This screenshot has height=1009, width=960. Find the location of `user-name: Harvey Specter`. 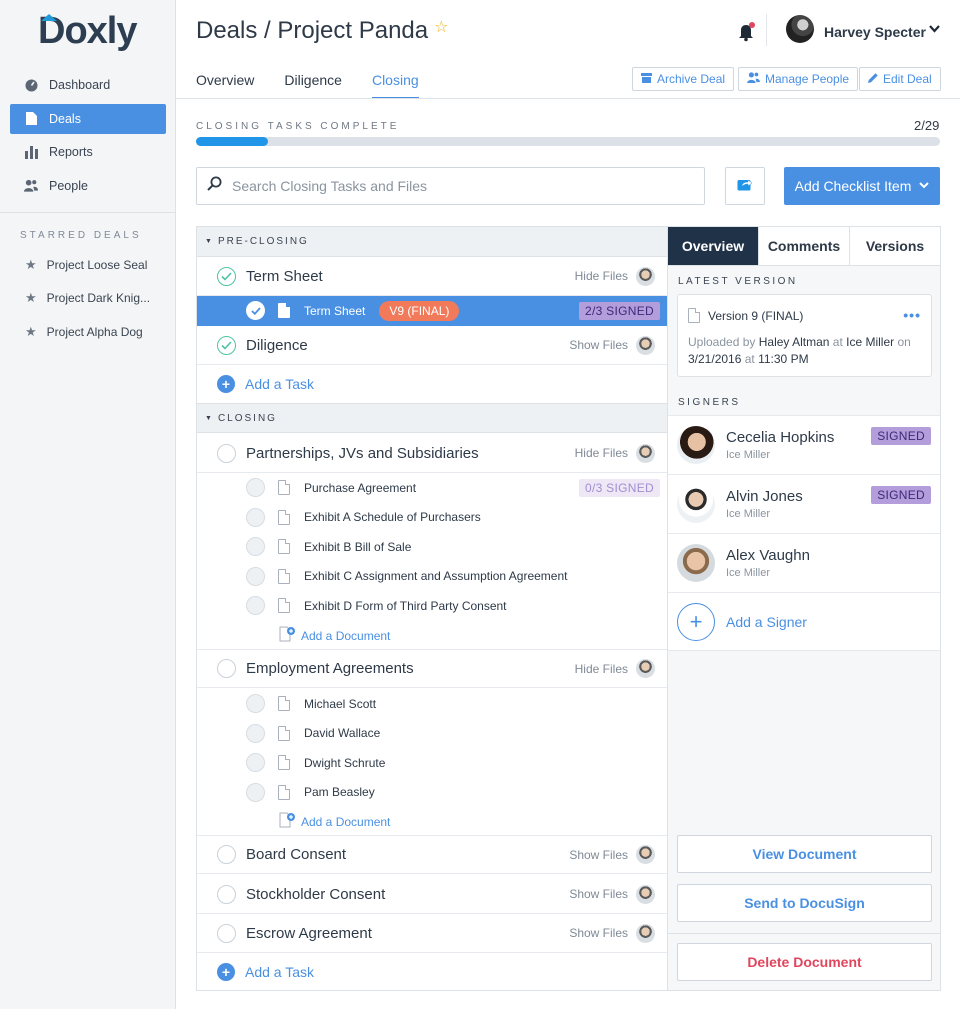

user-name: Harvey Specter is located at coordinates (875, 32).